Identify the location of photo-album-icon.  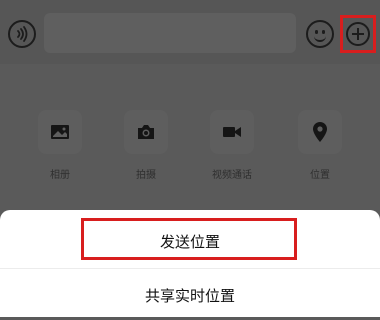
(60, 132).